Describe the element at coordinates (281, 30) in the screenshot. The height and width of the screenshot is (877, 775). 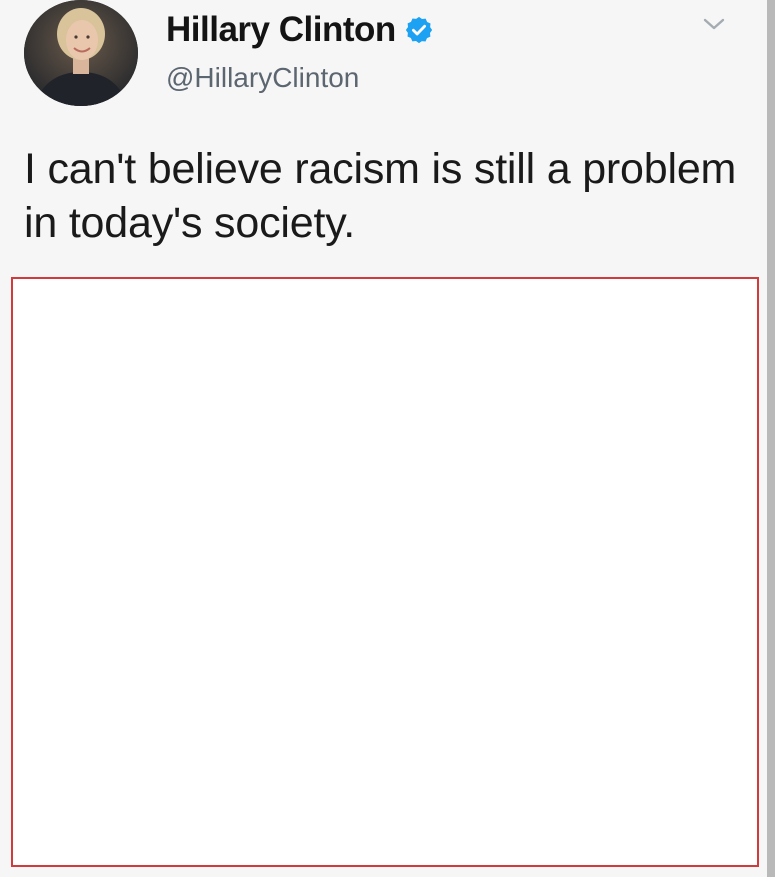
I see `display-name: Hillary Clinton` at that location.